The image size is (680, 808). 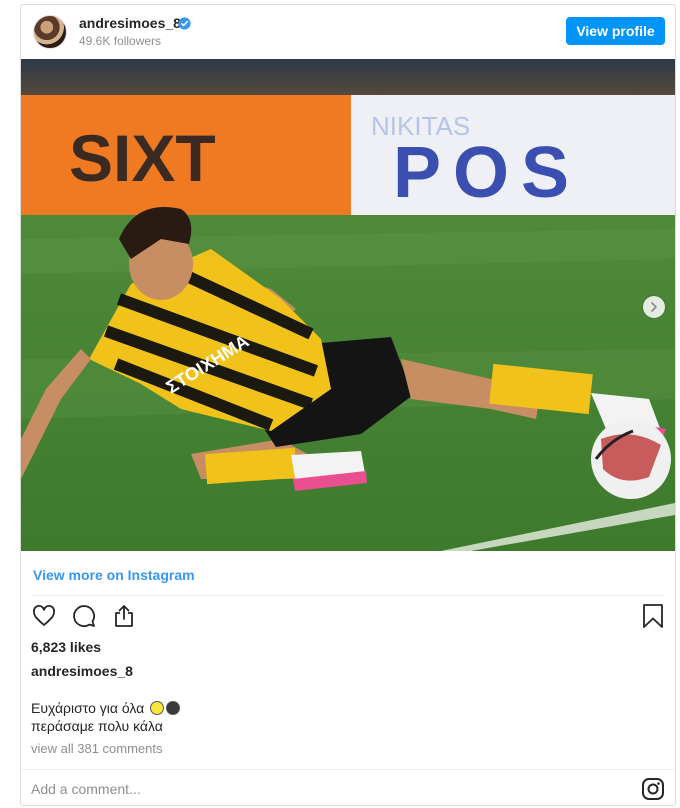 I want to click on chevron-right-icon, so click(x=654, y=307).